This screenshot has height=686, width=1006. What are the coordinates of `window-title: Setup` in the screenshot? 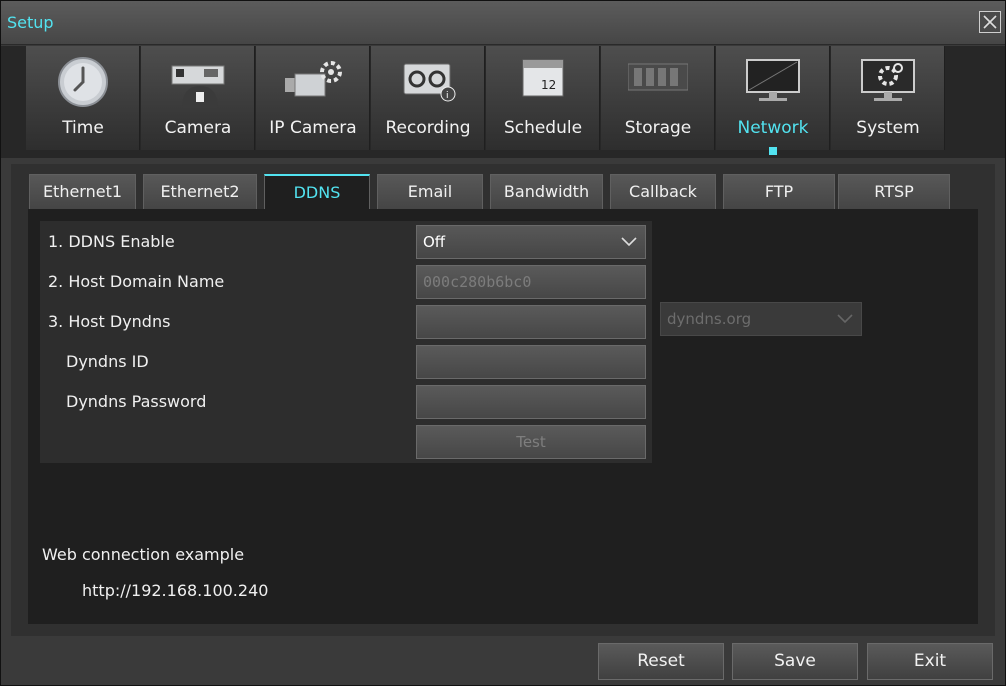 It's located at (30, 22).